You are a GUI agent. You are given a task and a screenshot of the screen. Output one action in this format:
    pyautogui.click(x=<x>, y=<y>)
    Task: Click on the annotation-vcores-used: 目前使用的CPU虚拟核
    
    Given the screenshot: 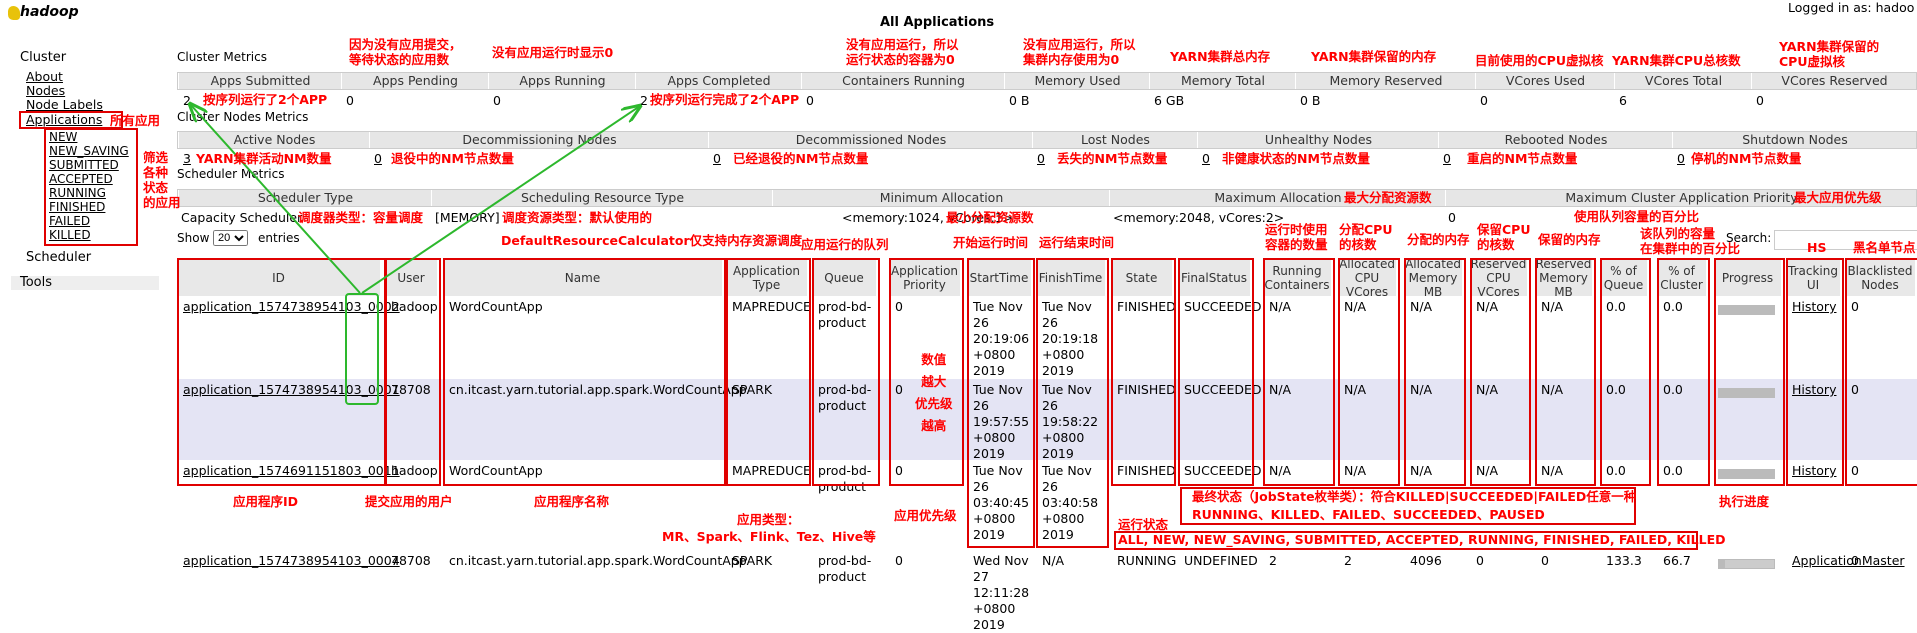 What is the action you would take?
    pyautogui.click(x=1539, y=60)
    